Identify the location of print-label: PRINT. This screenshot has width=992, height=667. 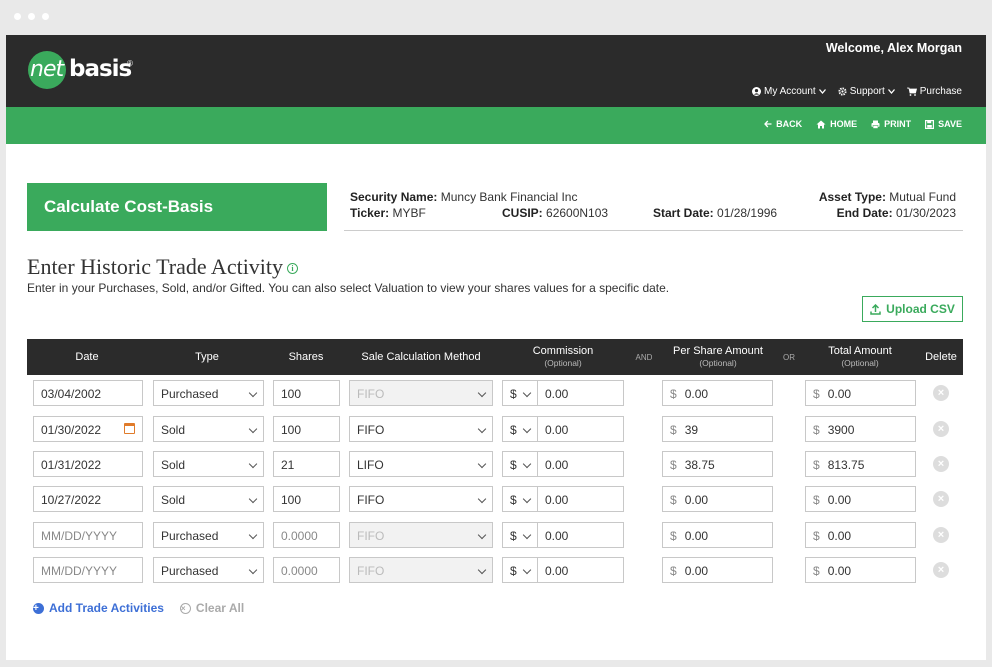
(898, 124).